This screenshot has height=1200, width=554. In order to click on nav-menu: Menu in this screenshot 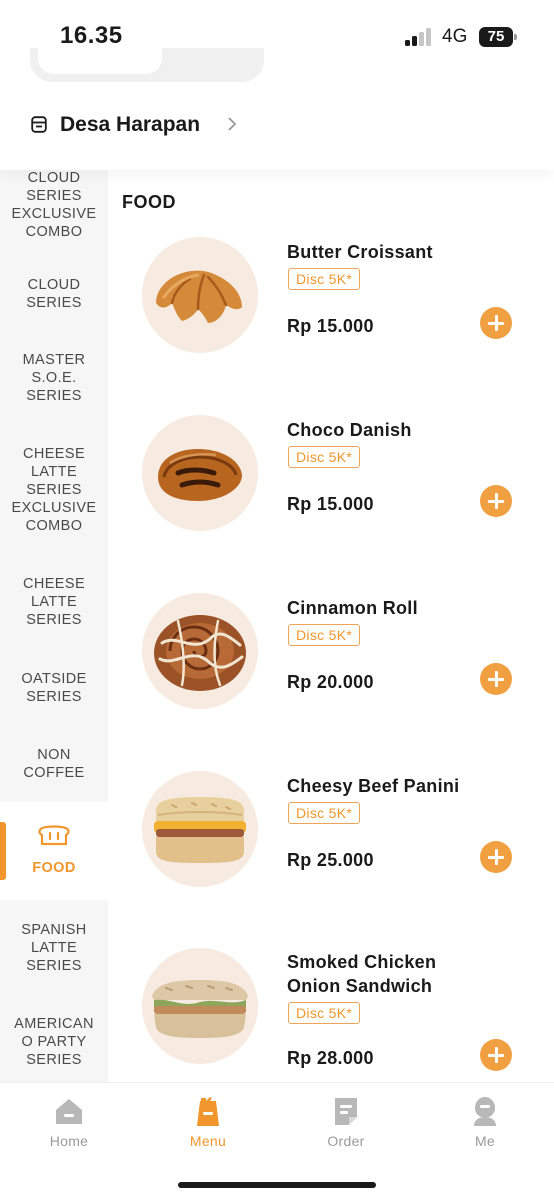, I will do `click(208, 1122)`.